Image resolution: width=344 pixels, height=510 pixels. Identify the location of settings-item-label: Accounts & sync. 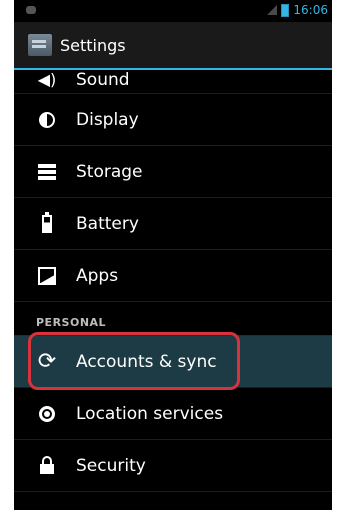
(146, 361).